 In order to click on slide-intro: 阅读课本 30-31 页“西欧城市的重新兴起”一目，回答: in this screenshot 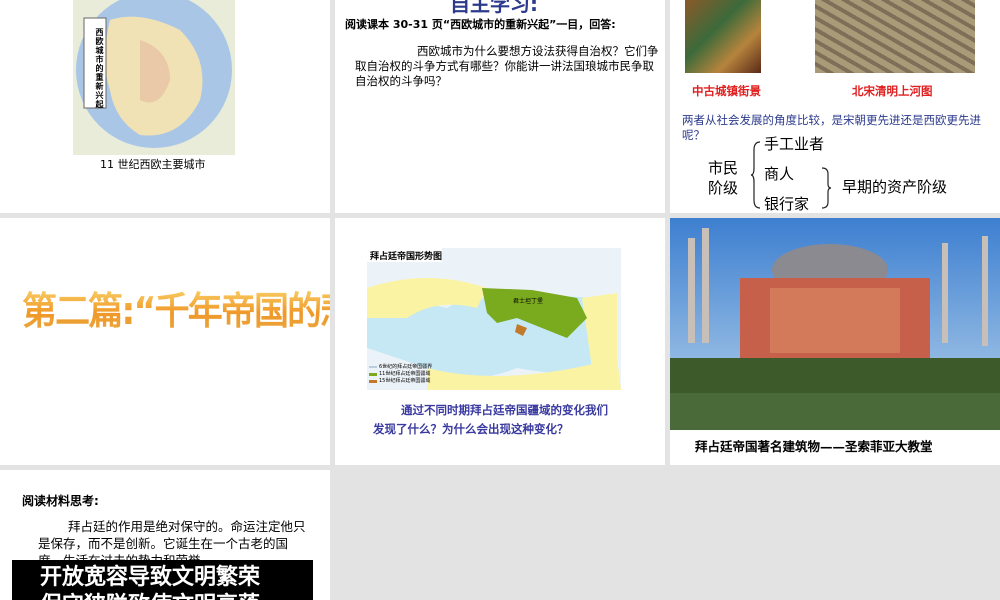, I will do `click(480, 24)`.